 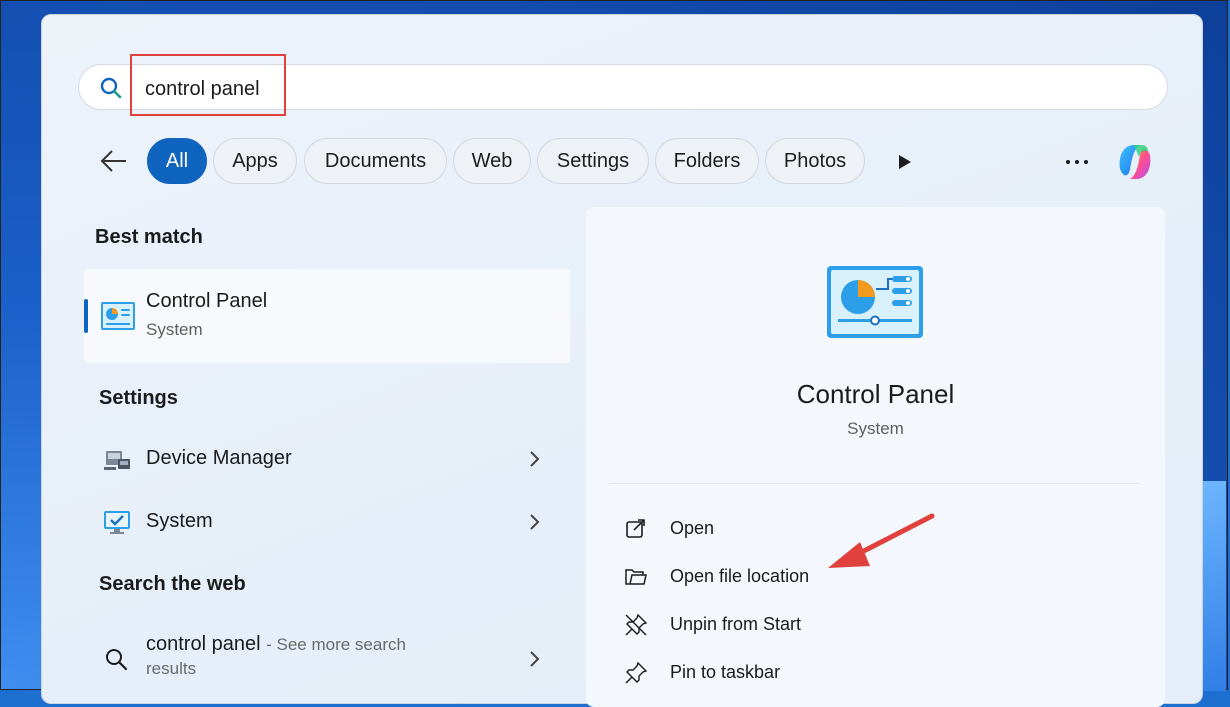 I want to click on web-result-item: control panel - See more search results, so click(x=327, y=659).